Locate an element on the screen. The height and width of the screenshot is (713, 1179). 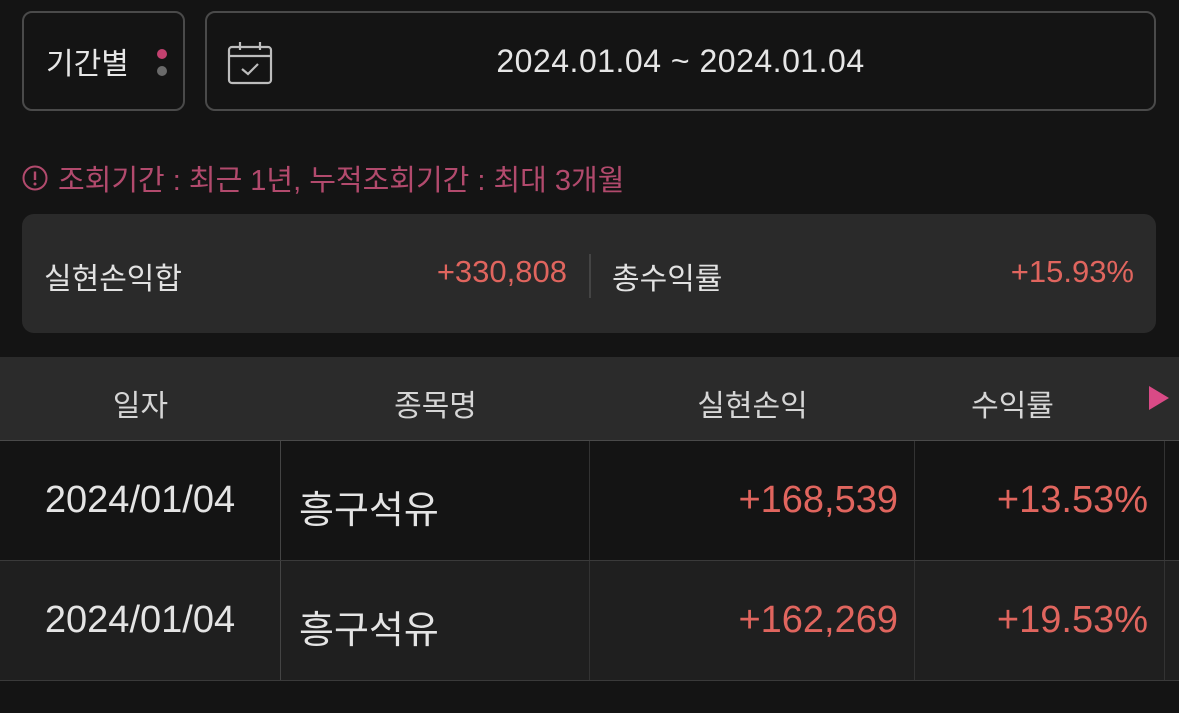
row-realized-pl: +168,539 is located at coordinates (818, 500).